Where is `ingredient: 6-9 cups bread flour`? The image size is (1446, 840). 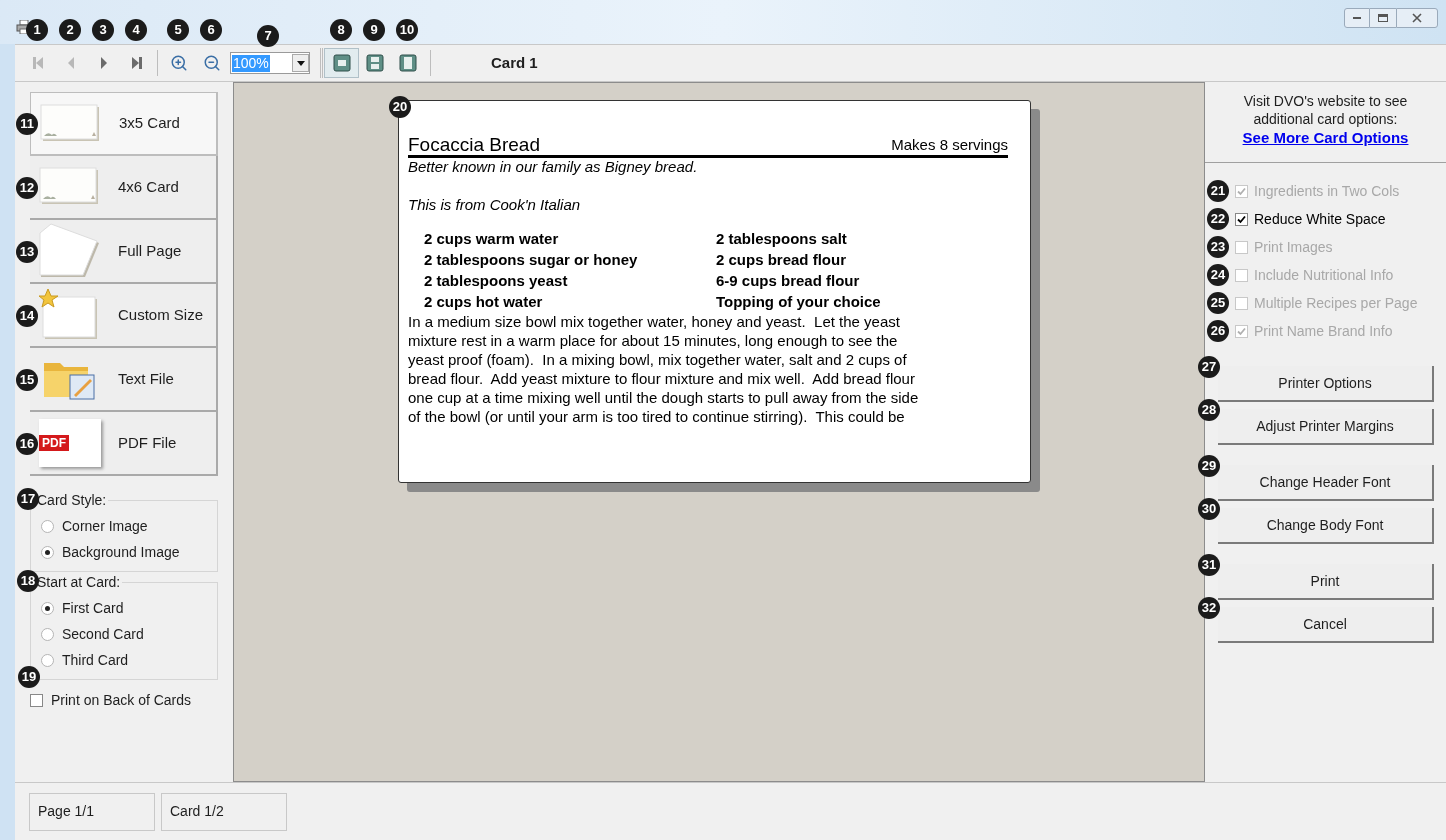
ingredient: 6-9 cups bread flour is located at coordinates (788, 281).